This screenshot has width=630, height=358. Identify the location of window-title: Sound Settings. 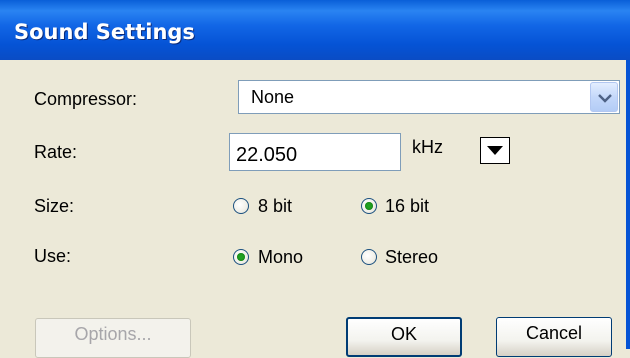
(104, 32).